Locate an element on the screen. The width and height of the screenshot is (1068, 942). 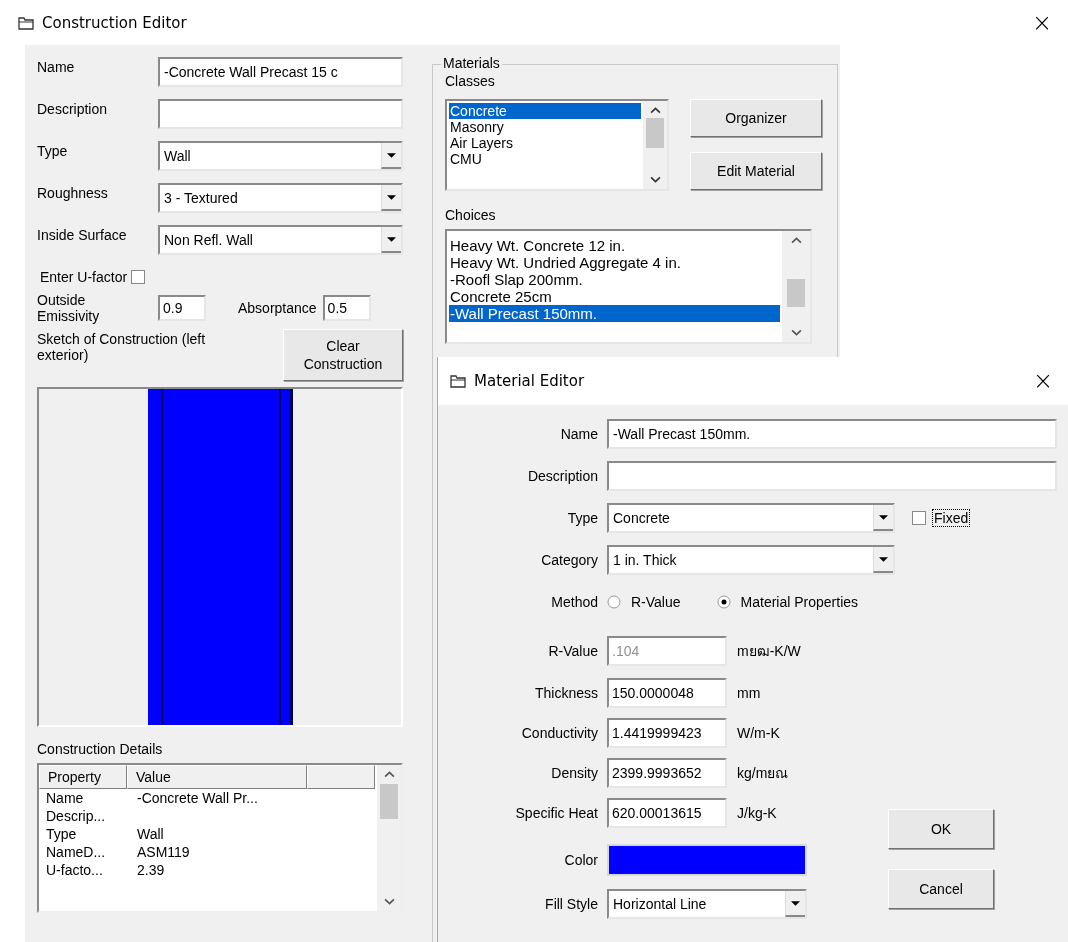
field-label: Outside Emissivity is located at coordinates (69, 308).